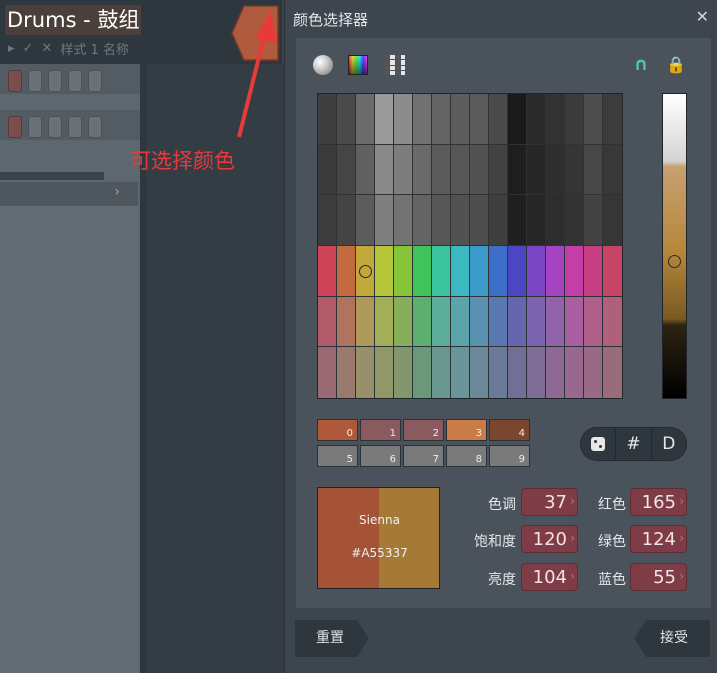  I want to click on grid-palette-icon, so click(395, 65).